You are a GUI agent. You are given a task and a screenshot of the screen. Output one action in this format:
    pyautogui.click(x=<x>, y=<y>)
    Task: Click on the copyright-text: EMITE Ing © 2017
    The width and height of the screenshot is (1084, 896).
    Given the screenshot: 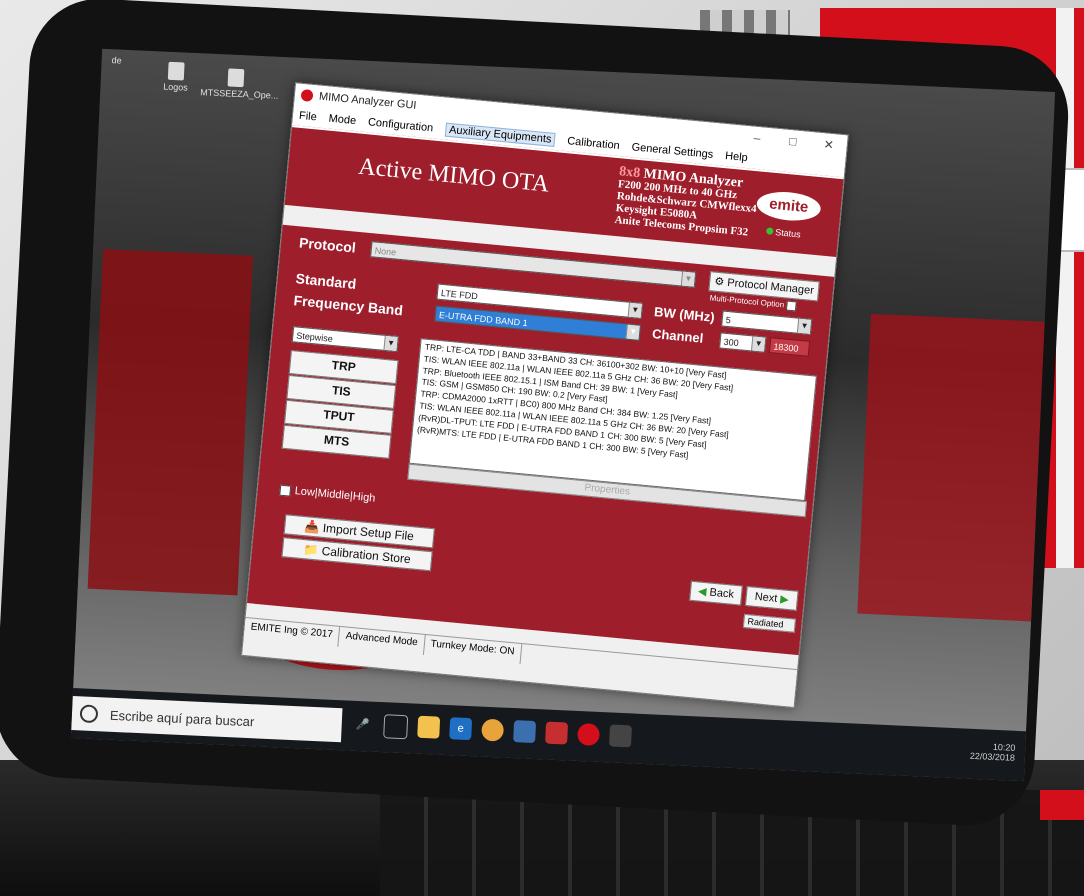 What is the action you would take?
    pyautogui.click(x=292, y=632)
    